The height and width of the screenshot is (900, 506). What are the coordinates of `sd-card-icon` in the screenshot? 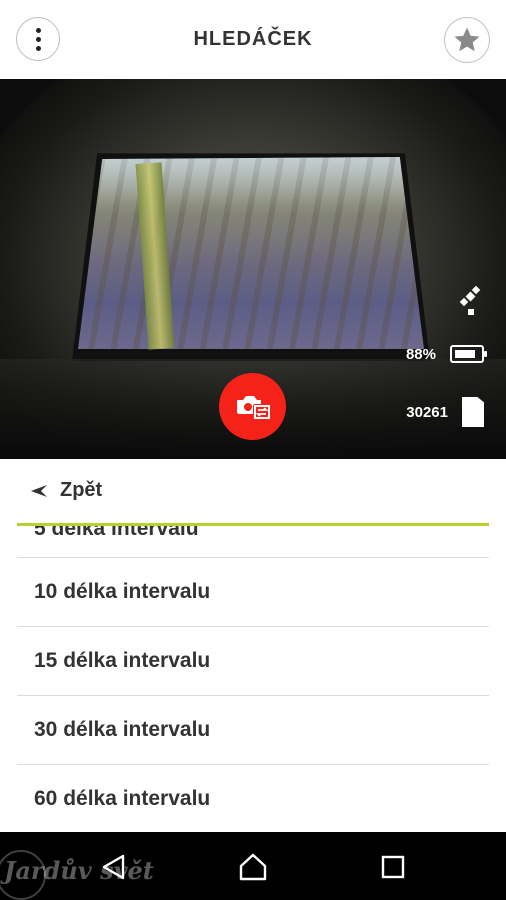 It's located at (473, 412).